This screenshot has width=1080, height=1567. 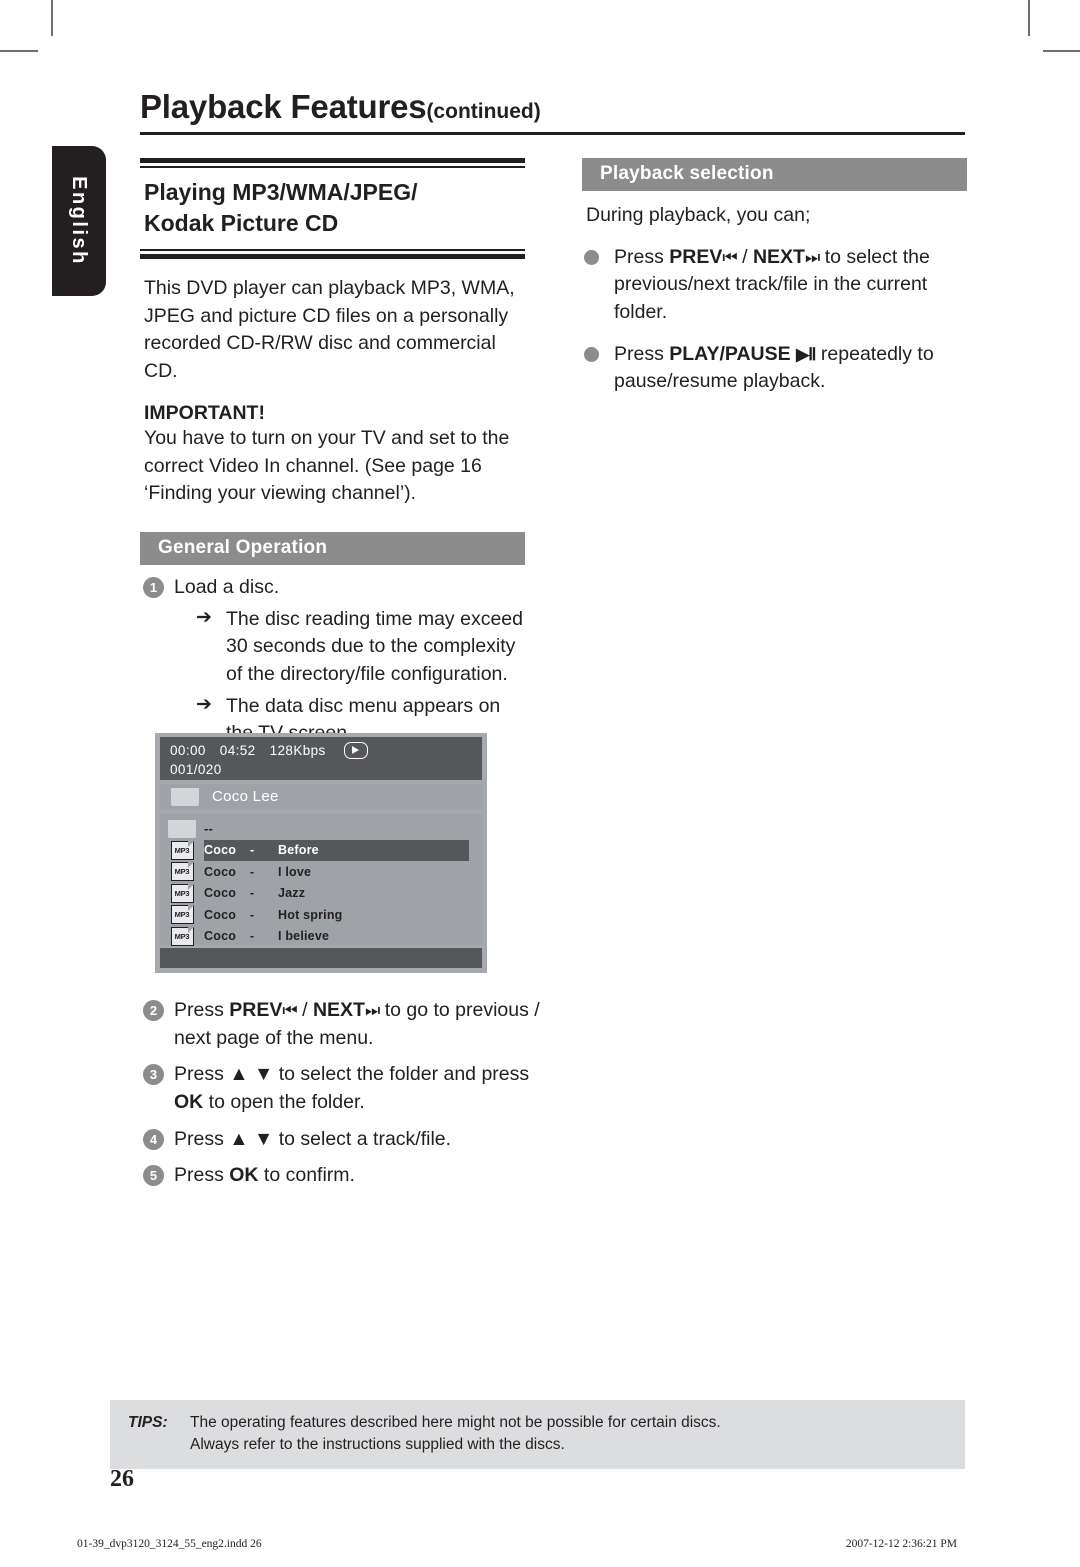 I want to click on tv-status-bar: 00:00 04:52 128Kbps 001/020, so click(x=321, y=758).